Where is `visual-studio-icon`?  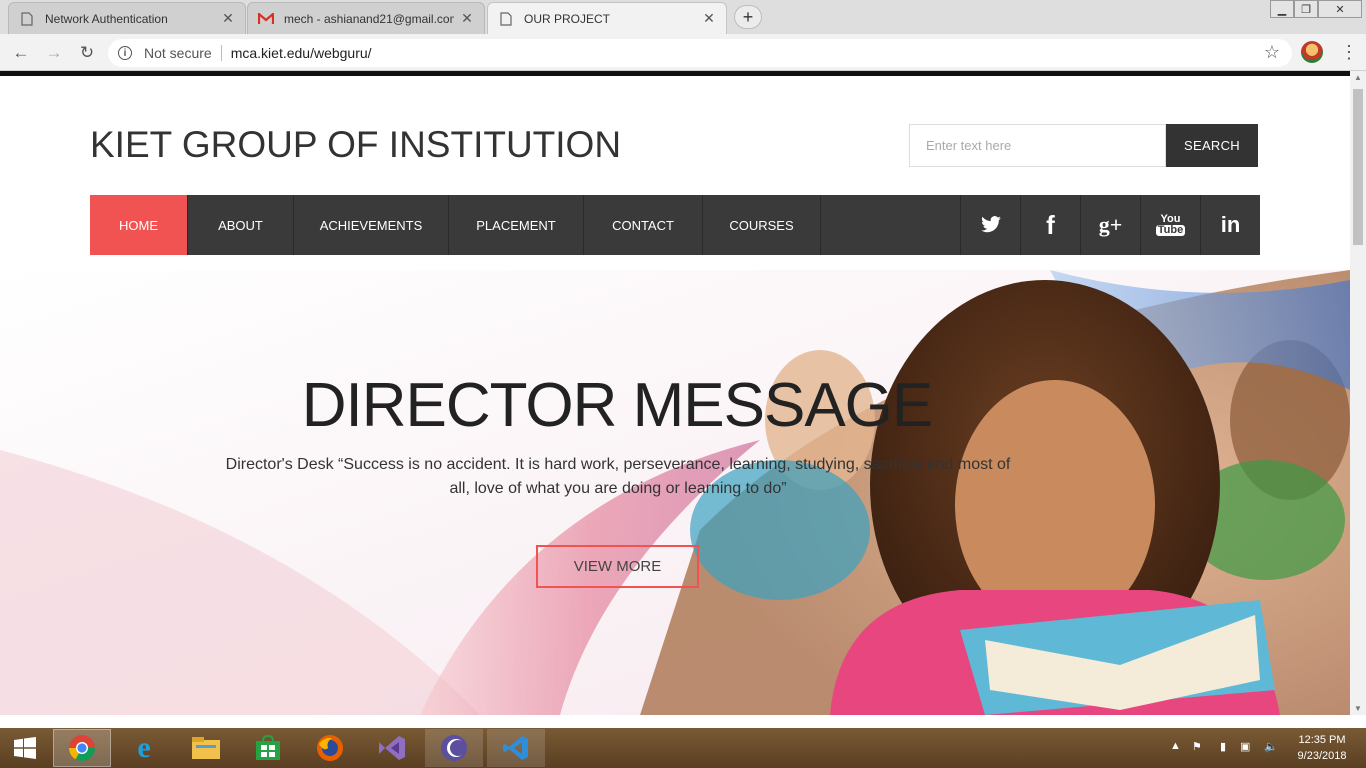
visual-studio-icon is located at coordinates (392, 748).